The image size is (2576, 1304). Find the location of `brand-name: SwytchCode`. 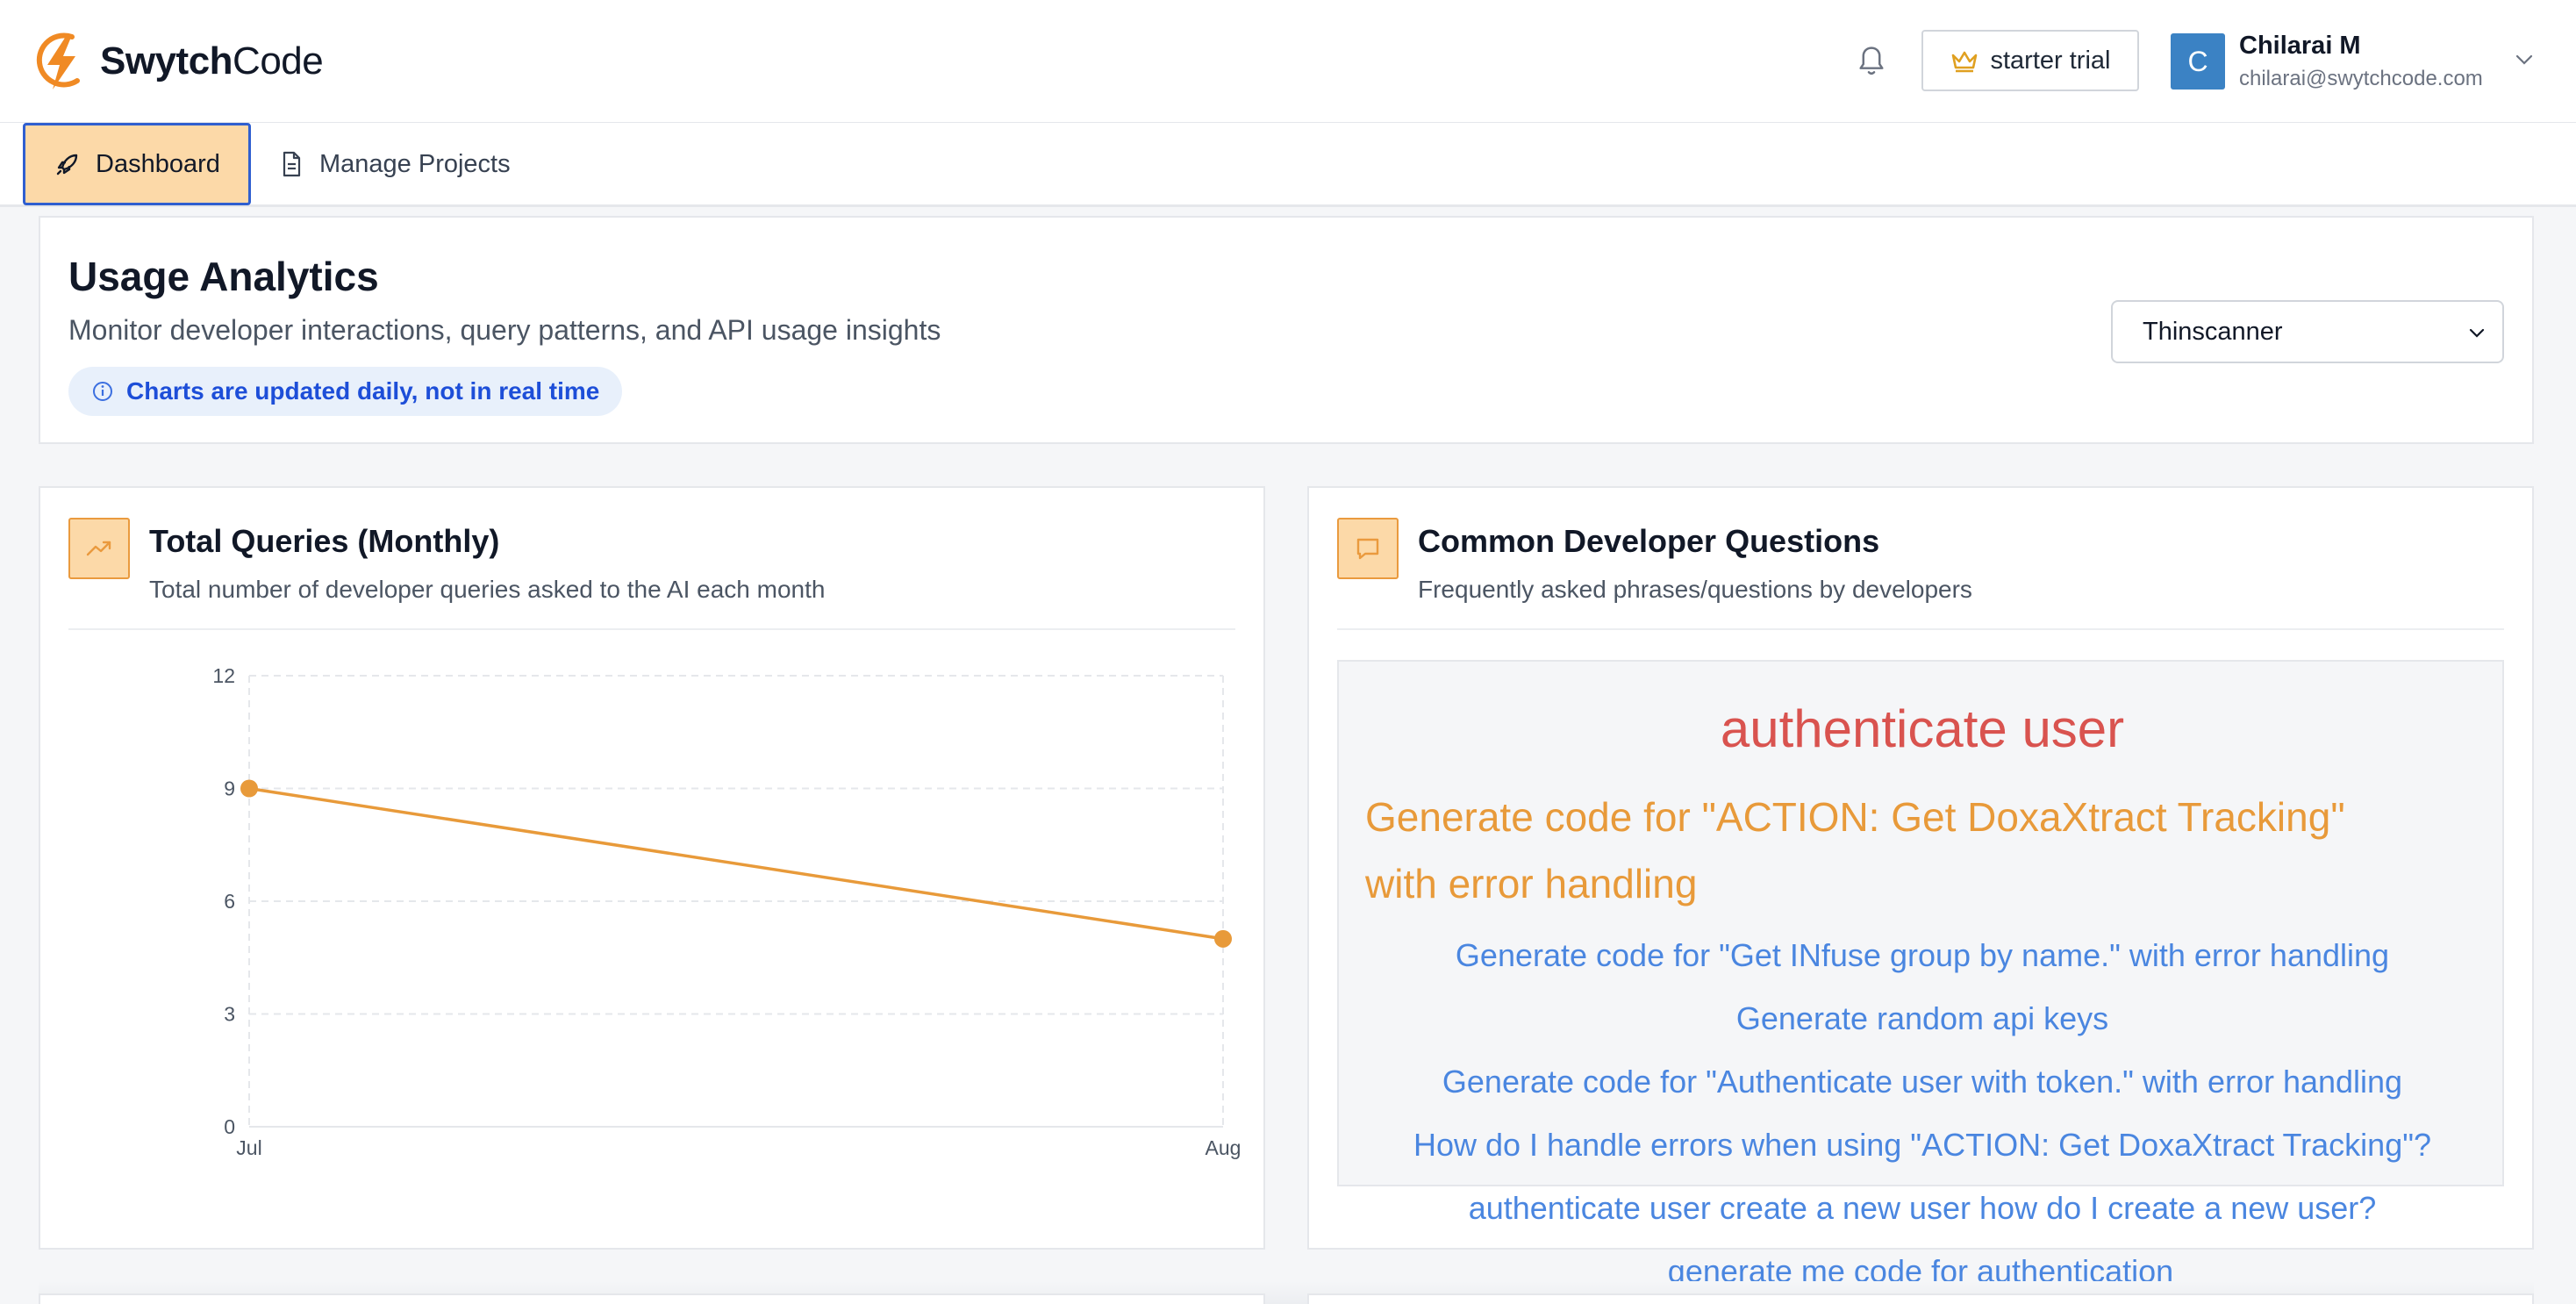

brand-name: SwytchCode is located at coordinates (212, 60).